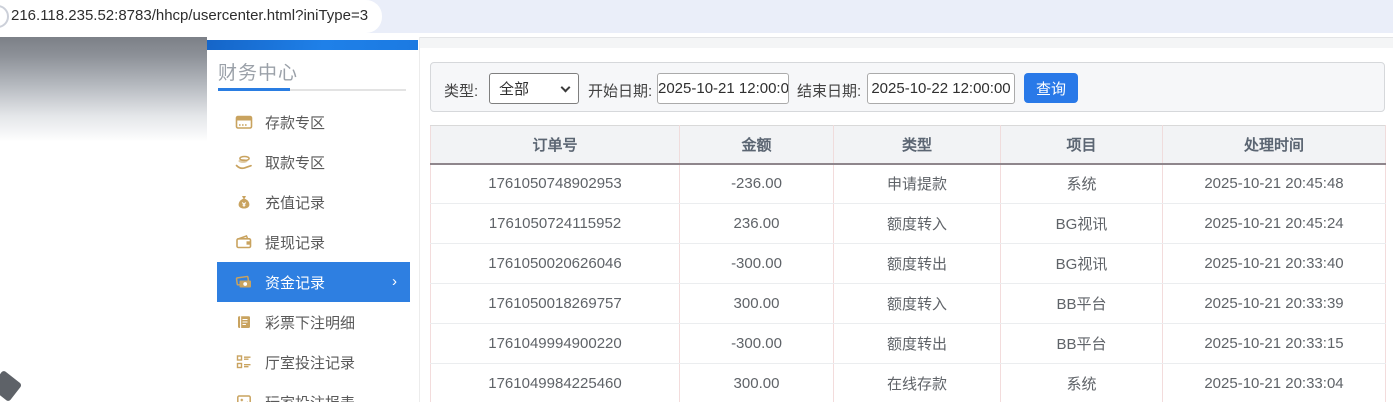 This screenshot has width=1393, height=402. Describe the element at coordinates (555, 223) in the screenshot. I see `table-cell: 1761050724115952` at that location.